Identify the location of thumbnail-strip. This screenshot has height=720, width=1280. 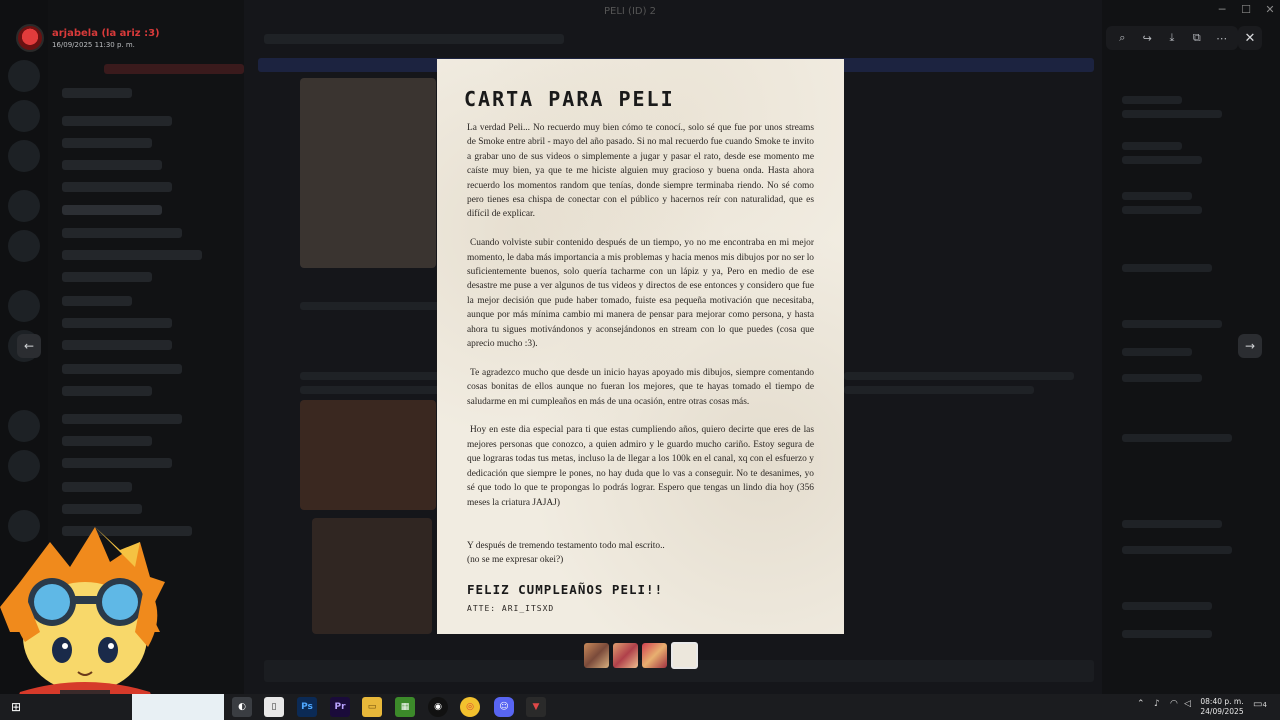
(641, 655).